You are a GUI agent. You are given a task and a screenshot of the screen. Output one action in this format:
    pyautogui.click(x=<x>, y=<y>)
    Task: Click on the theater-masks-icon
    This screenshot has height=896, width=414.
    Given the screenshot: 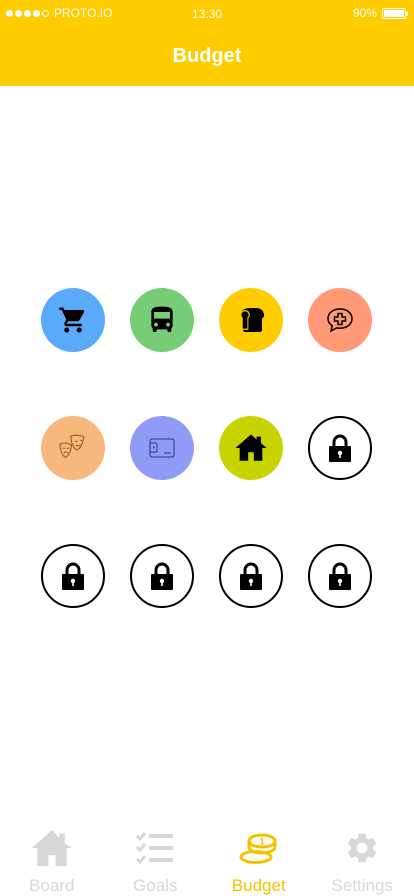 What is the action you would take?
    pyautogui.click(x=72, y=446)
    